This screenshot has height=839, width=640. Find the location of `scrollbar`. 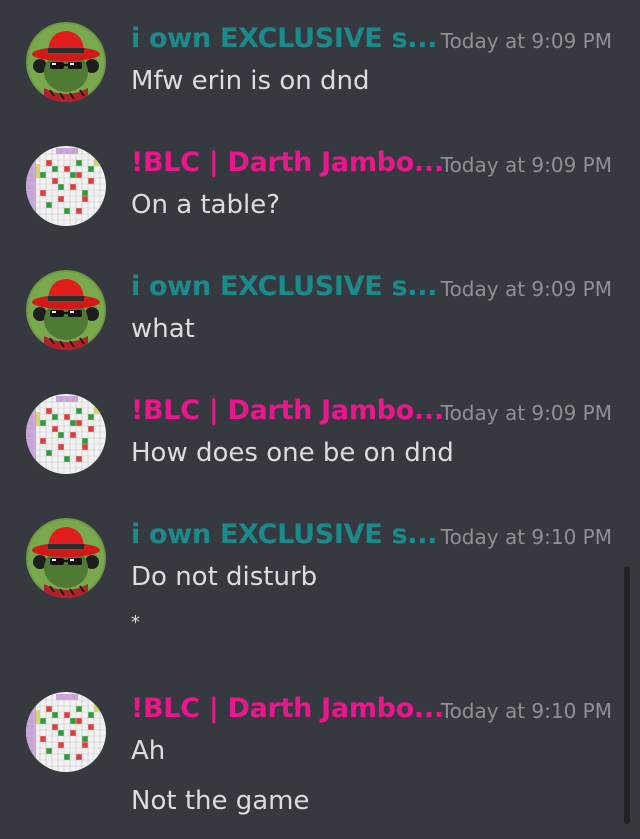

scrollbar is located at coordinates (627, 695).